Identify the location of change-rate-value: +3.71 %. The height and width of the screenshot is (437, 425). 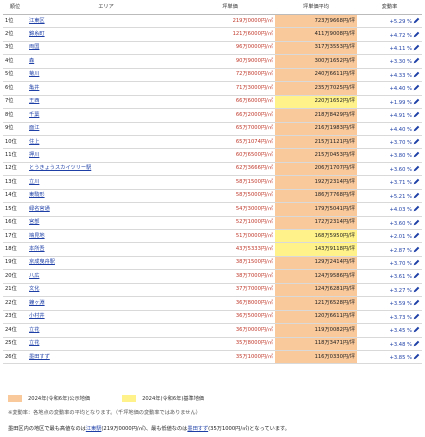
(400, 183).